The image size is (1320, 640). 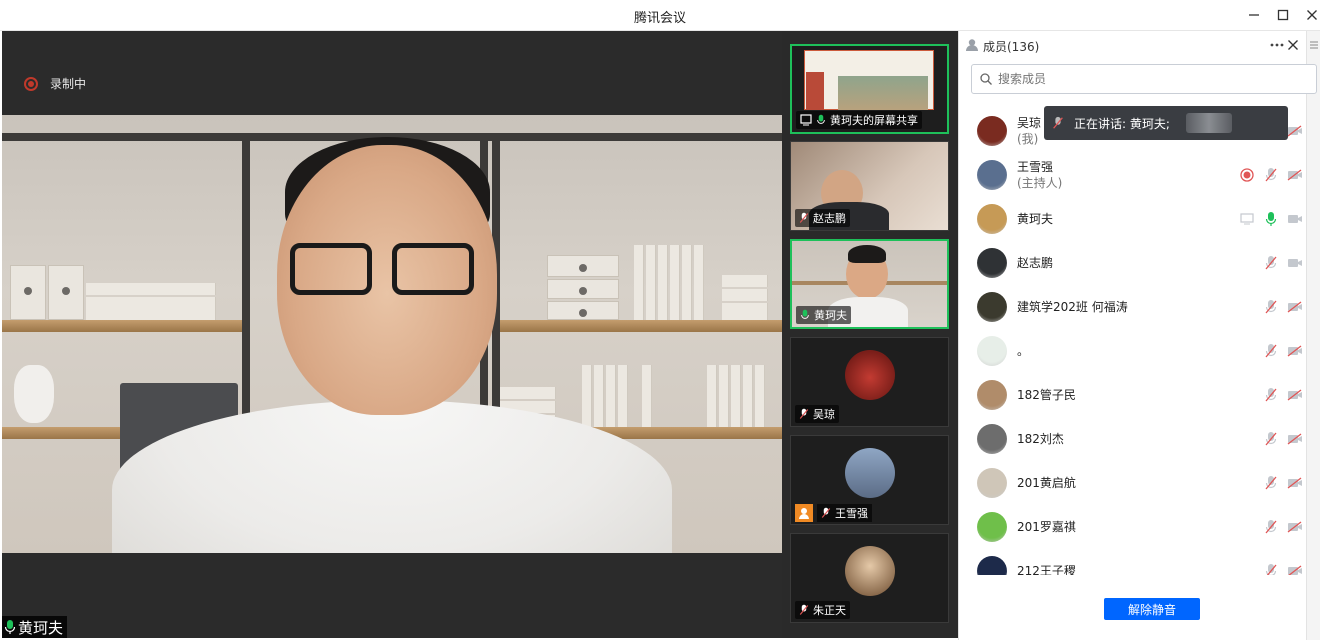 I want to click on thumbnail-zhu-zhengtian: 朱正天, so click(x=869, y=578).